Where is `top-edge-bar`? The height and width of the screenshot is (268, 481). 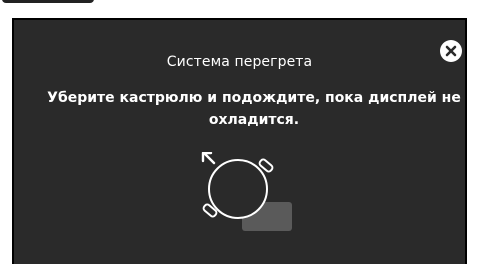 top-edge-bar is located at coordinates (48, 1).